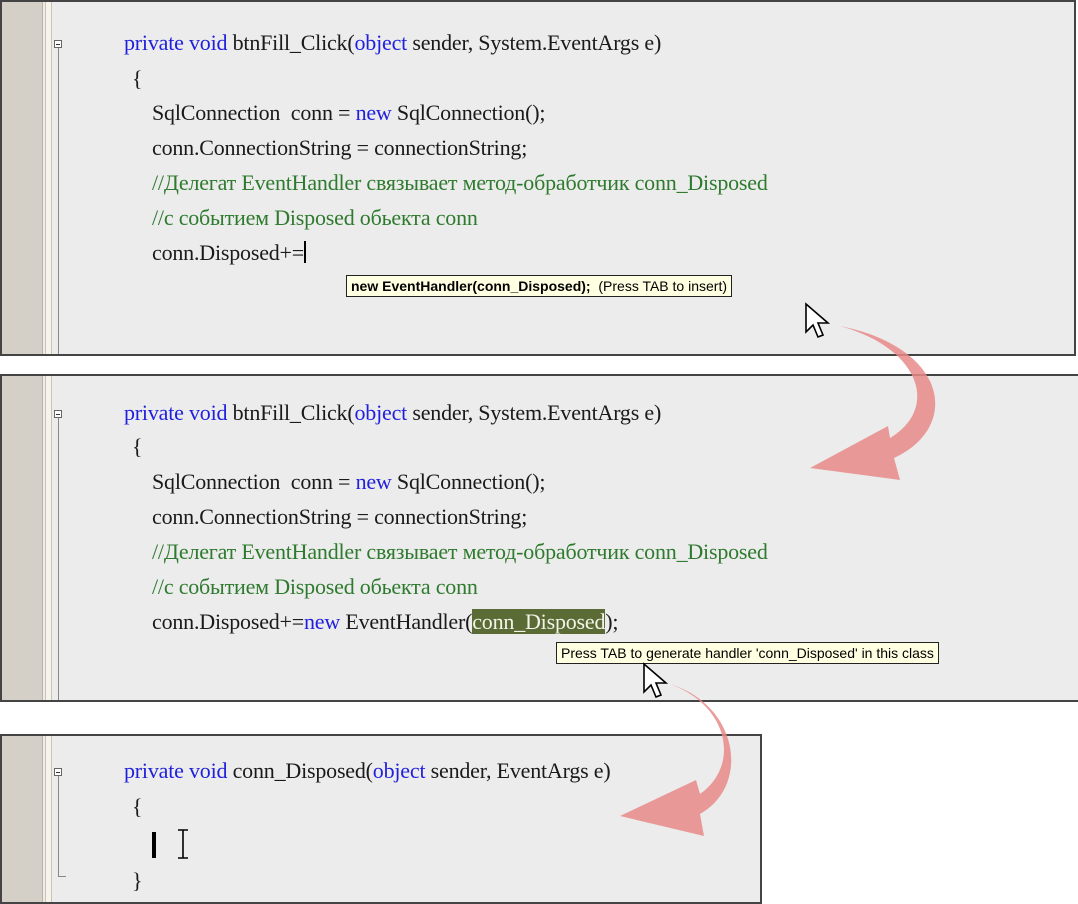 Image resolution: width=1078 pixels, height=904 pixels. What do you see at coordinates (183, 844) in the screenshot?
I see `i-beam-cursor-icon` at bounding box center [183, 844].